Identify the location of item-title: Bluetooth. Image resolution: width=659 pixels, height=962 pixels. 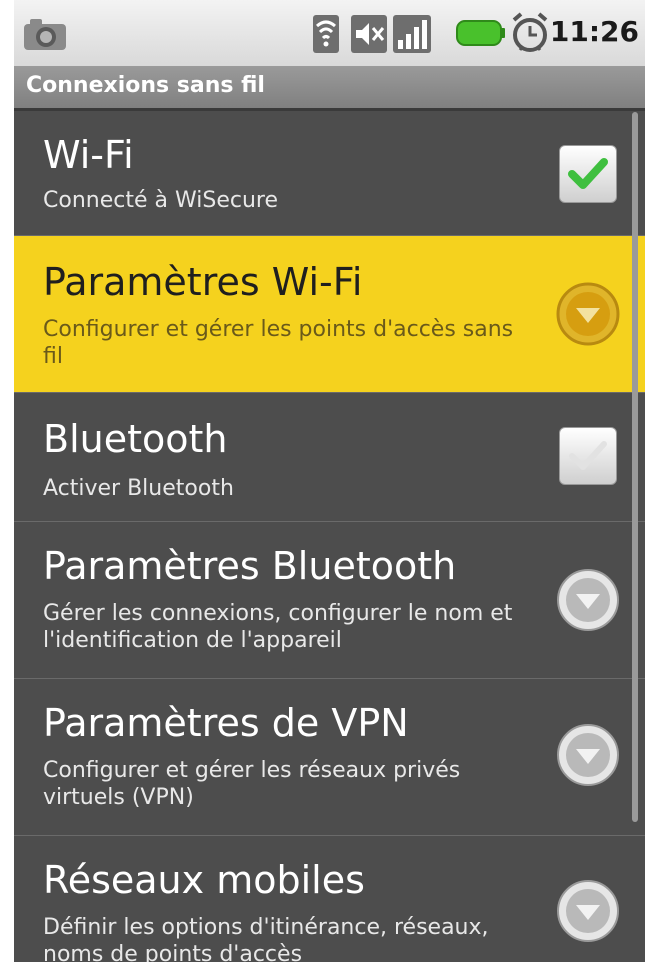
(135, 439).